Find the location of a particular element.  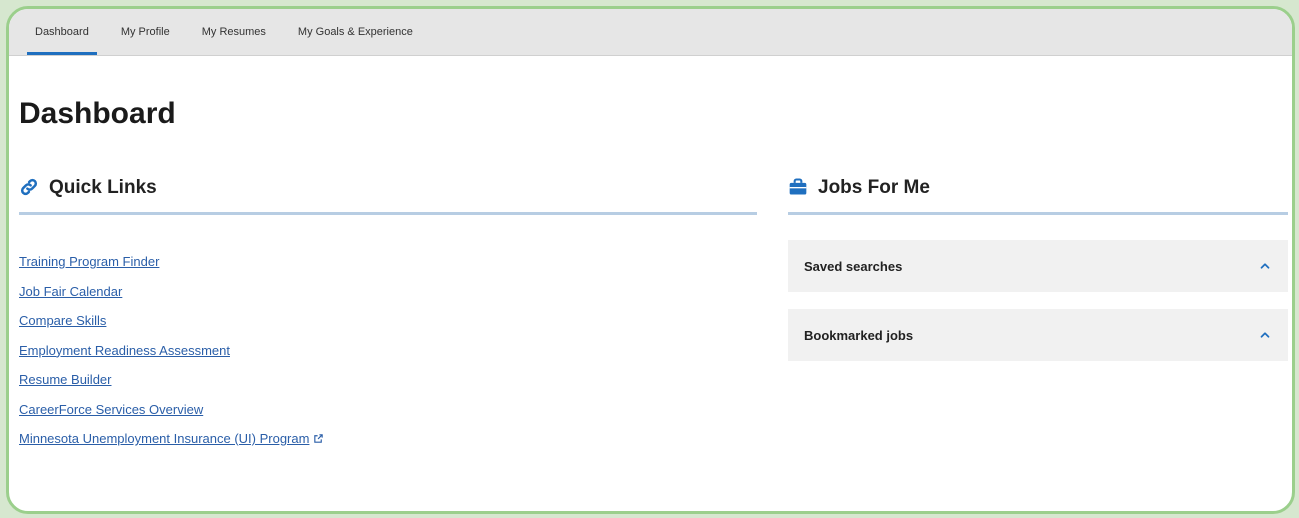

tab-dashboard: Dashboard is located at coordinates (62, 32).